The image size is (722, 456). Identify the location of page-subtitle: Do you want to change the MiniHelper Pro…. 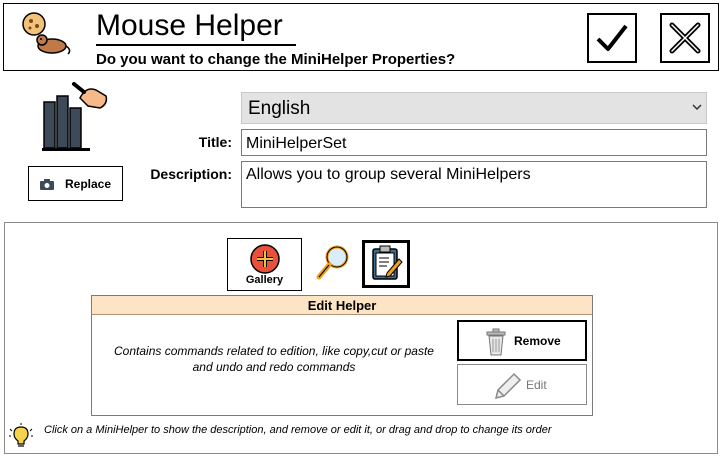
(276, 59).